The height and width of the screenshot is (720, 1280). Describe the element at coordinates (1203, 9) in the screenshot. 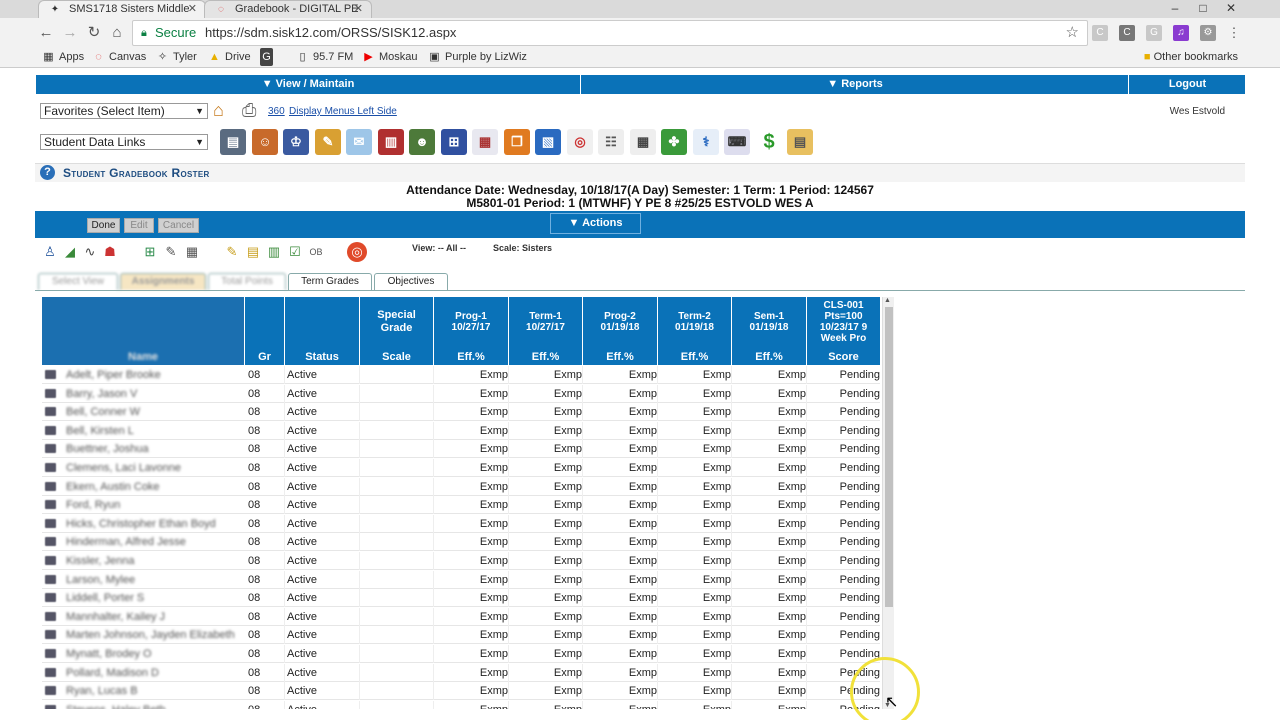

I see `maximize-icon: □` at that location.